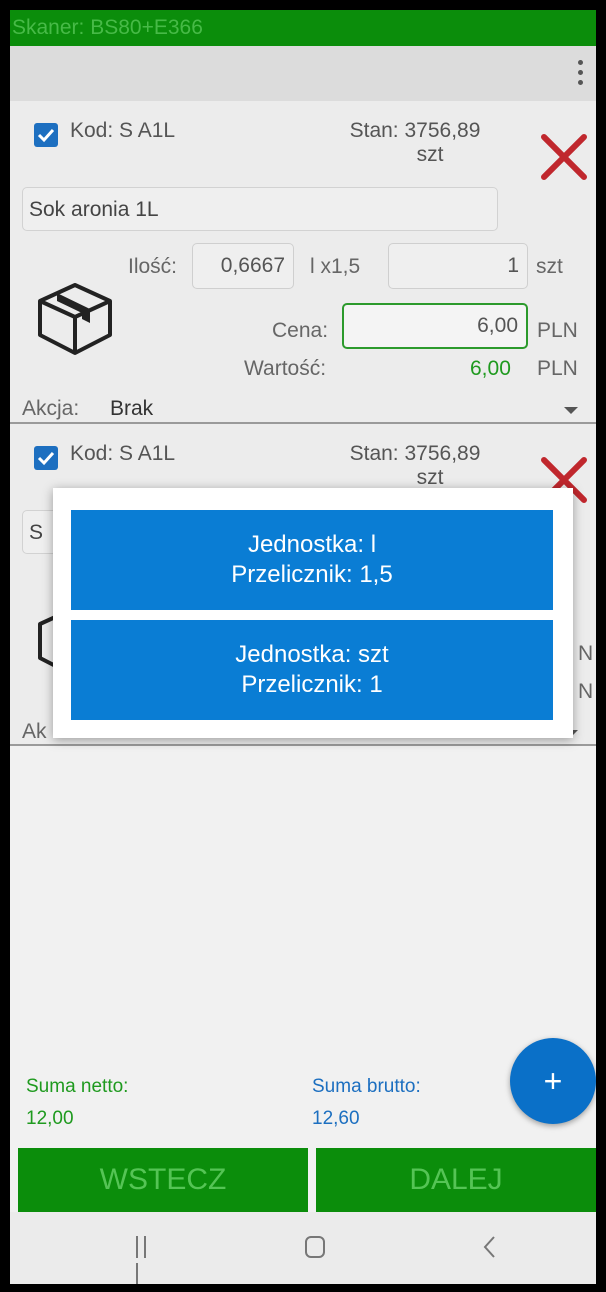 This screenshot has height=1292, width=606. Describe the element at coordinates (312, 684) in the screenshot. I see `unit-option-factor: Przelicznik: 1` at that location.